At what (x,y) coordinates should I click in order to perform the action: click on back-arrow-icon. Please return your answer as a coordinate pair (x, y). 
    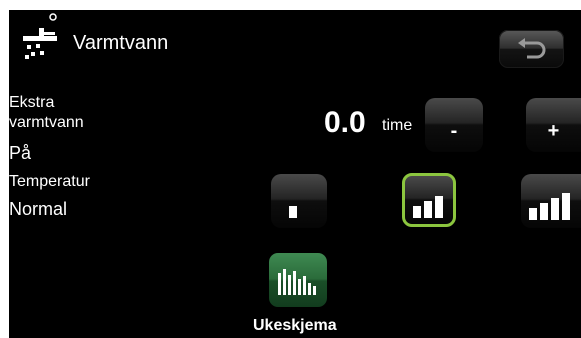
    Looking at the image, I should click on (532, 48).